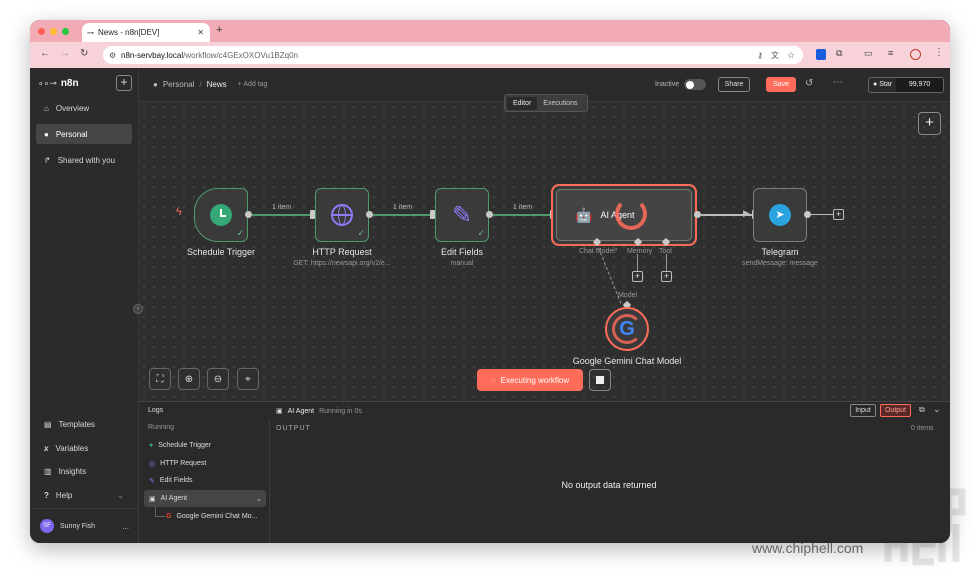  Describe the element at coordinates (875, 84) in the screenshot. I see `github-icon: ●` at that location.